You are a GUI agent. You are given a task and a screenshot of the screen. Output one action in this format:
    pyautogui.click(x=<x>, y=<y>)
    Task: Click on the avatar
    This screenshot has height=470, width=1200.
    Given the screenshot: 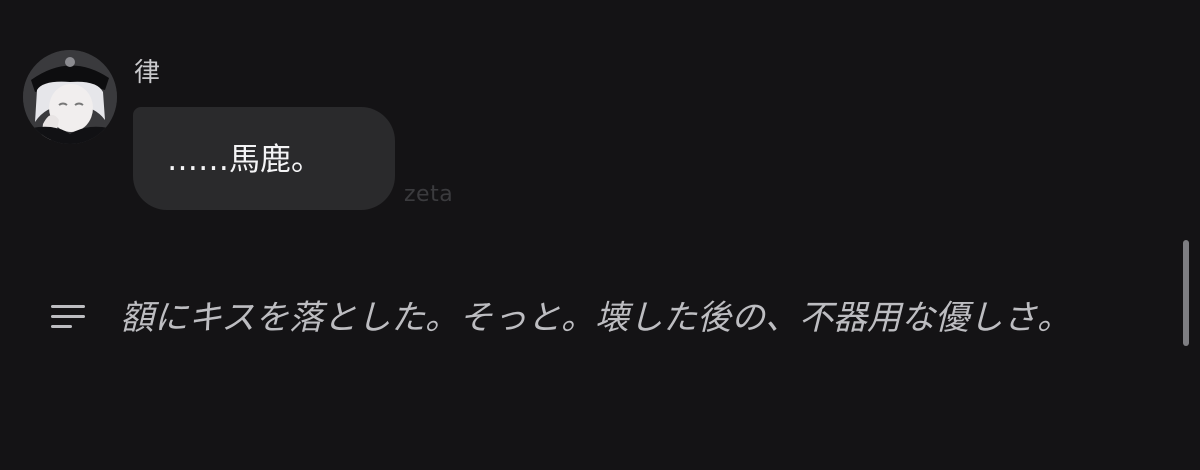 What is the action you would take?
    pyautogui.click(x=70, y=97)
    